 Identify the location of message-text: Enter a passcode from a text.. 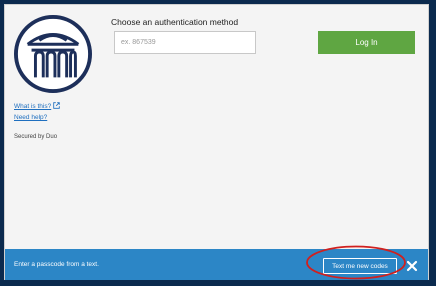
(56, 264).